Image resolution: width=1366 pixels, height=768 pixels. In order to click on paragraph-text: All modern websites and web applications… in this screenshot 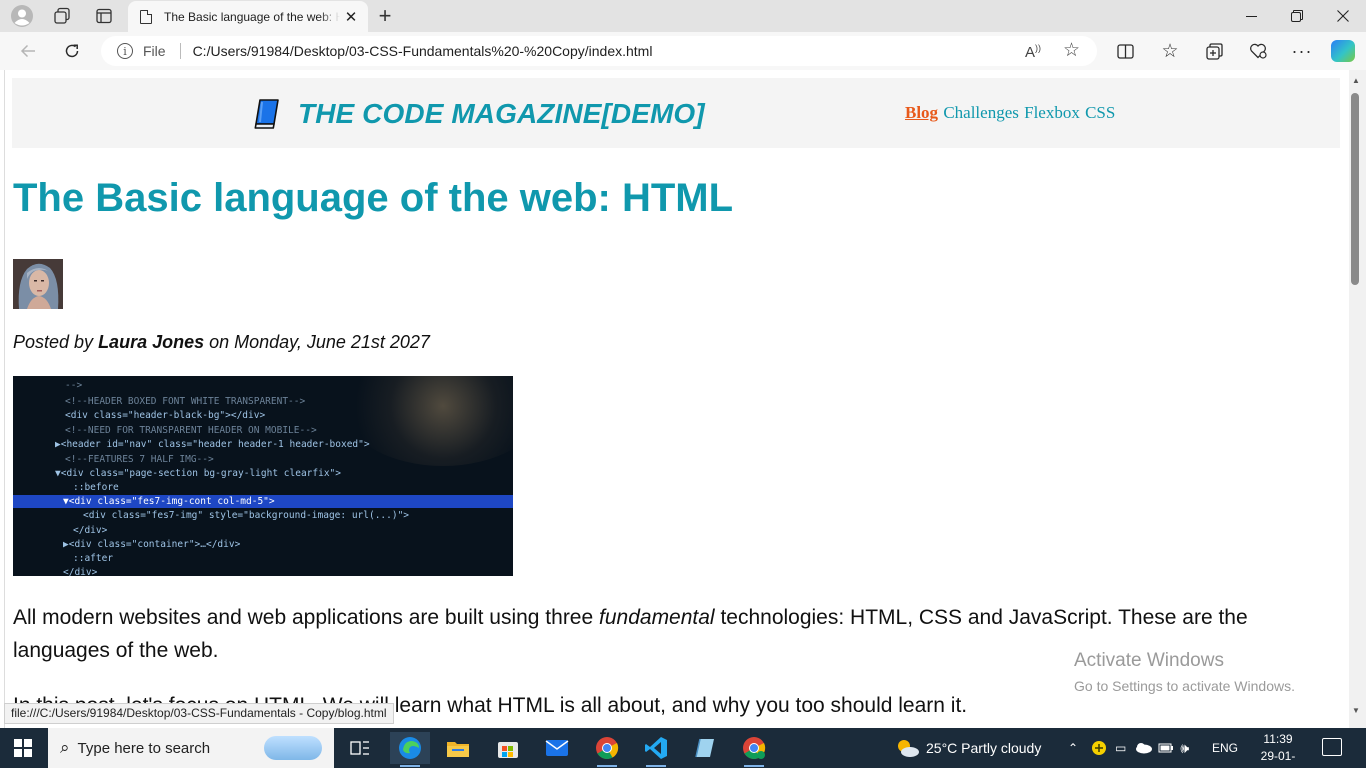, I will do `click(306, 617)`.